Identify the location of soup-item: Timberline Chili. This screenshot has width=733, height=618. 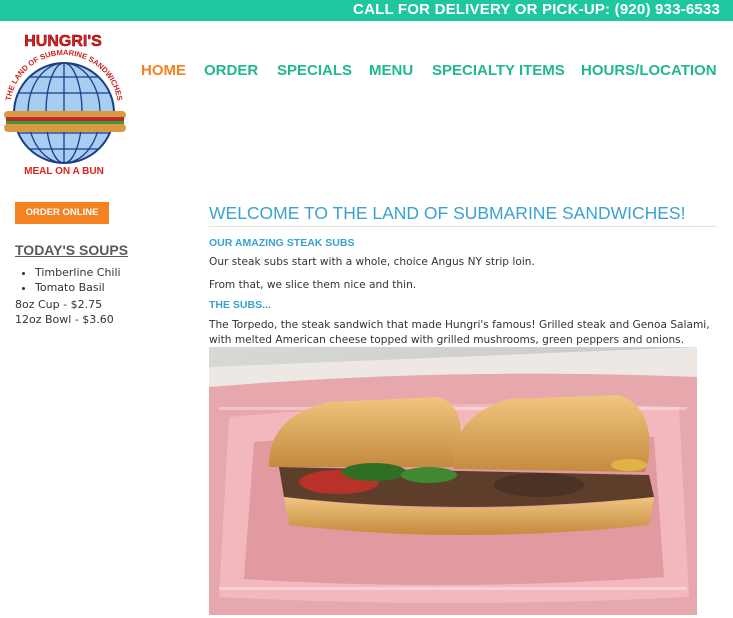
(78, 272).